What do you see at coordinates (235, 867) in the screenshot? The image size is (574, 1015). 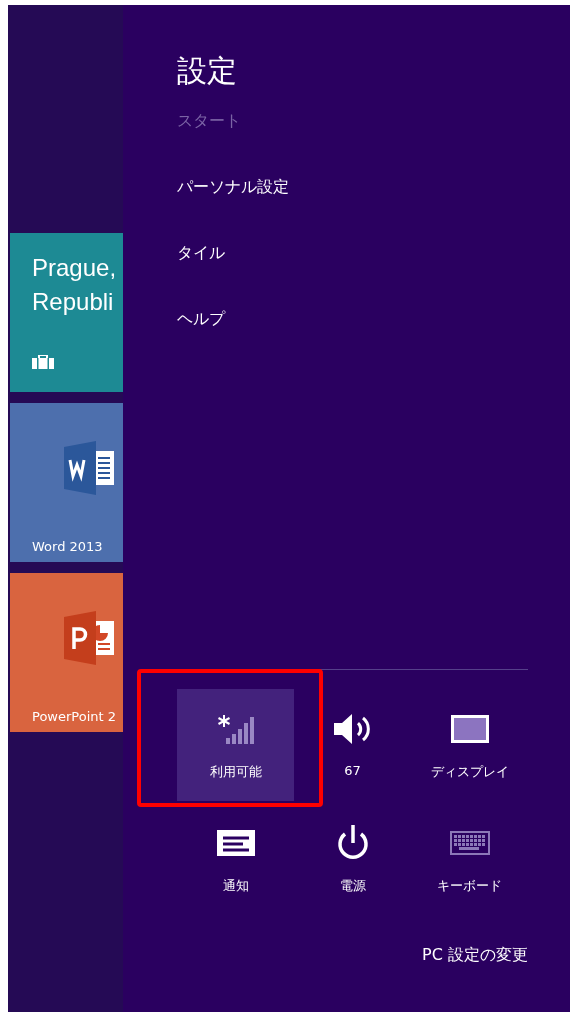 I see `quick-setting-button: 通知` at bounding box center [235, 867].